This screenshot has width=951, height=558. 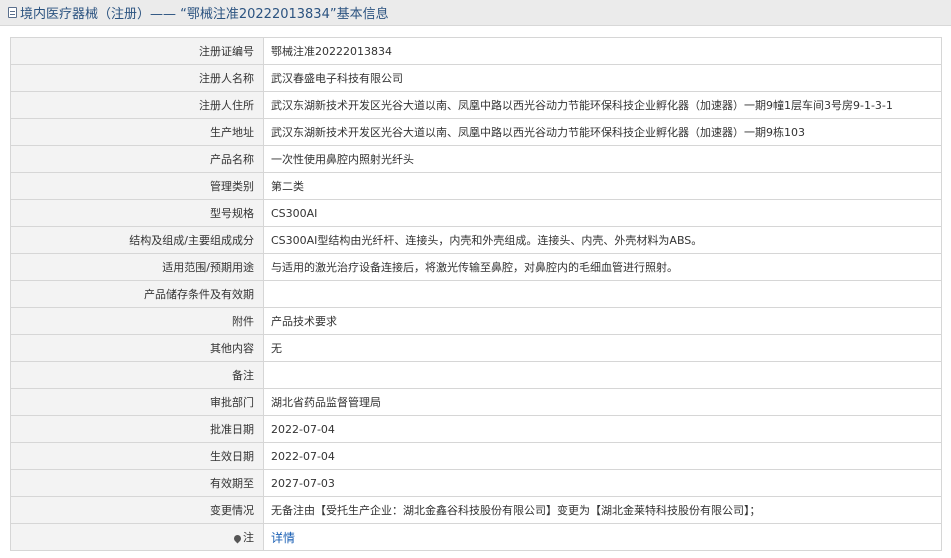 I want to click on table-row: 型号规格 CS300AI, so click(x=476, y=213).